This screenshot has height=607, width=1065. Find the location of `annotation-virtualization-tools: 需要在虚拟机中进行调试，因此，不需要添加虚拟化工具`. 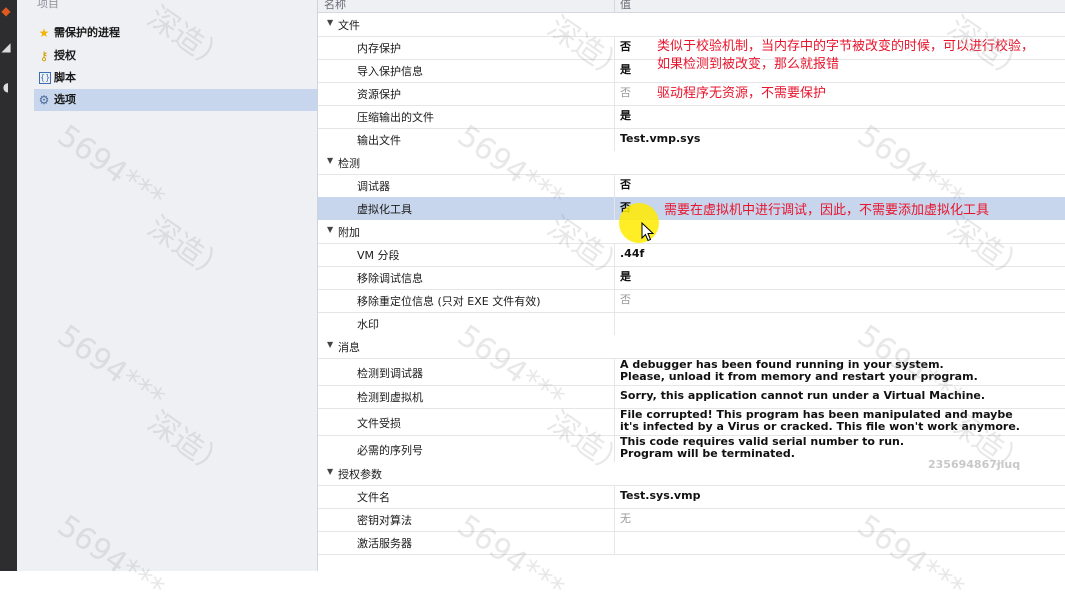

annotation-virtualization-tools: 需要在虚拟机中进行调试，因此，不需要添加虚拟化工具 is located at coordinates (827, 210).